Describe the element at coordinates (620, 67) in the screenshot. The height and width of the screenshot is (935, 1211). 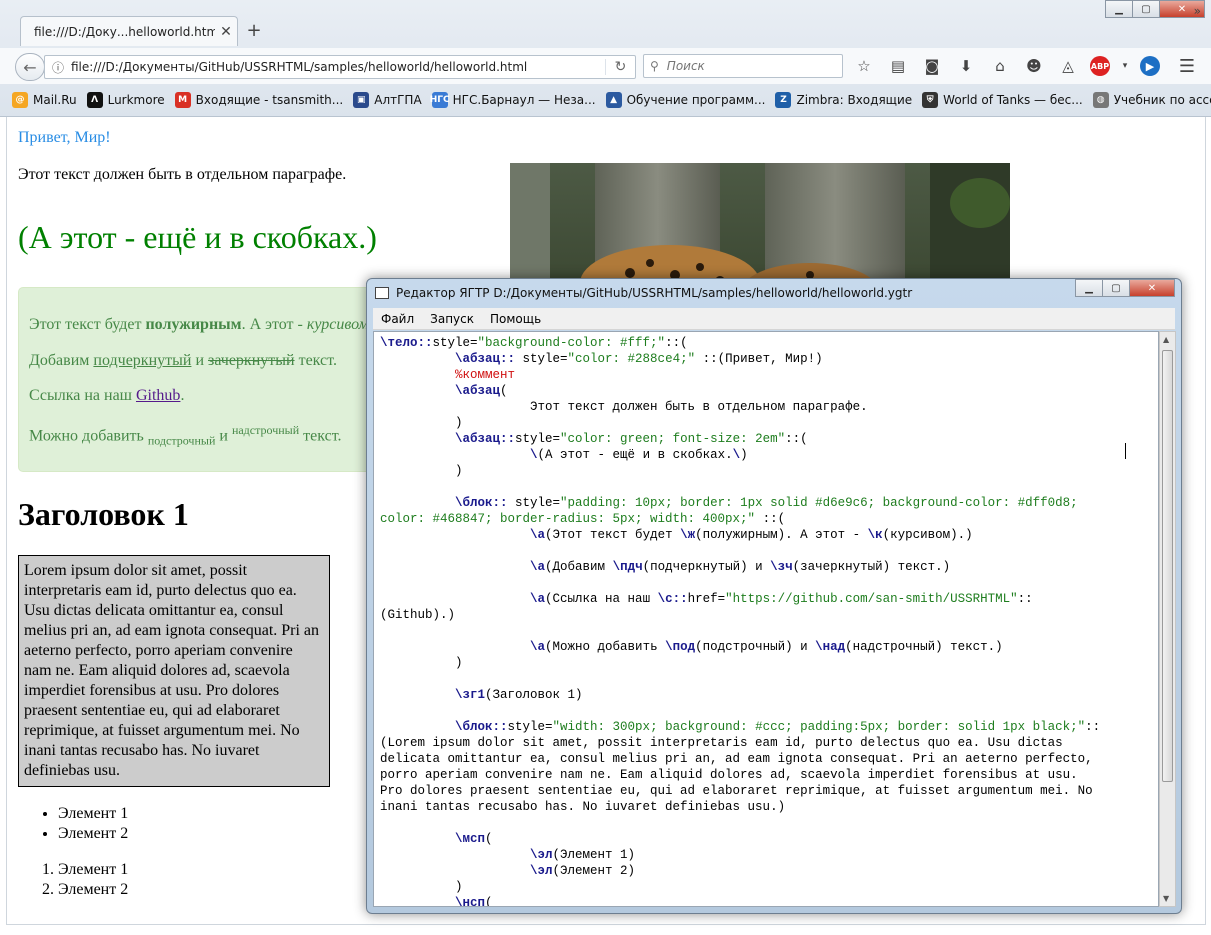
I see `reload-icon: ↻` at that location.